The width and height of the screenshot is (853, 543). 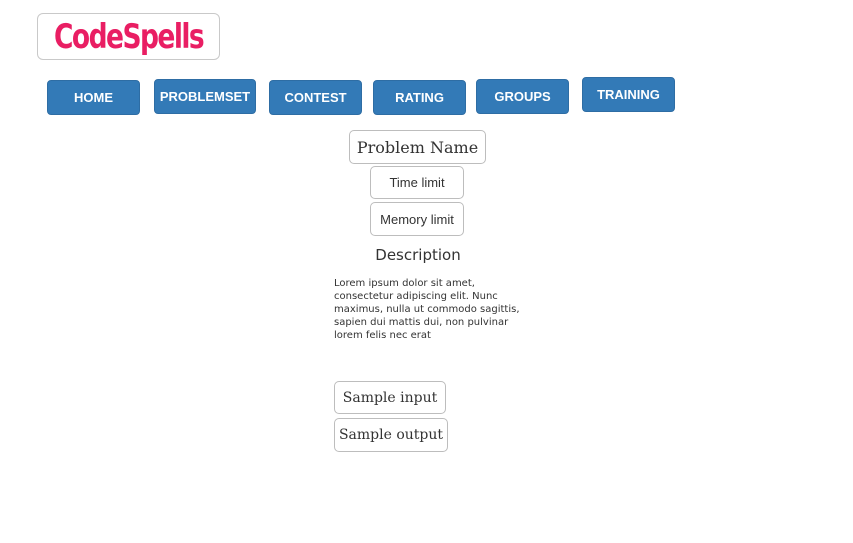 I want to click on nav-training-button: TRAINING, so click(x=628, y=94).